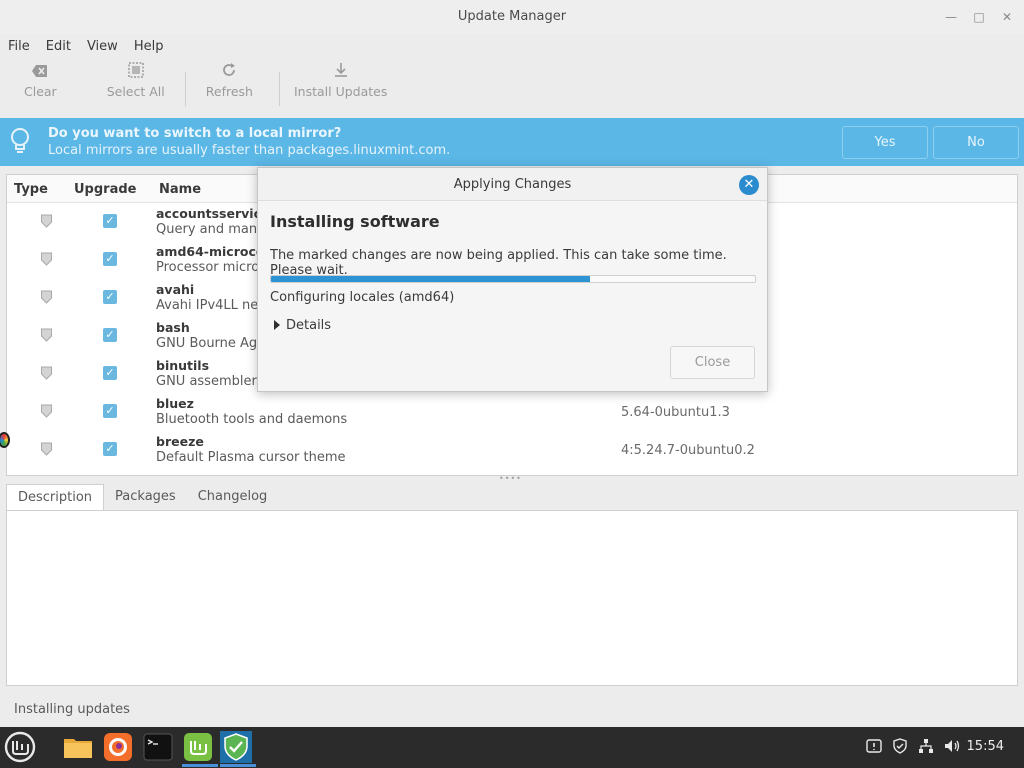 The image size is (1024, 768). Describe the element at coordinates (277, 325) in the screenshot. I see `expander-arrow-icon` at that location.